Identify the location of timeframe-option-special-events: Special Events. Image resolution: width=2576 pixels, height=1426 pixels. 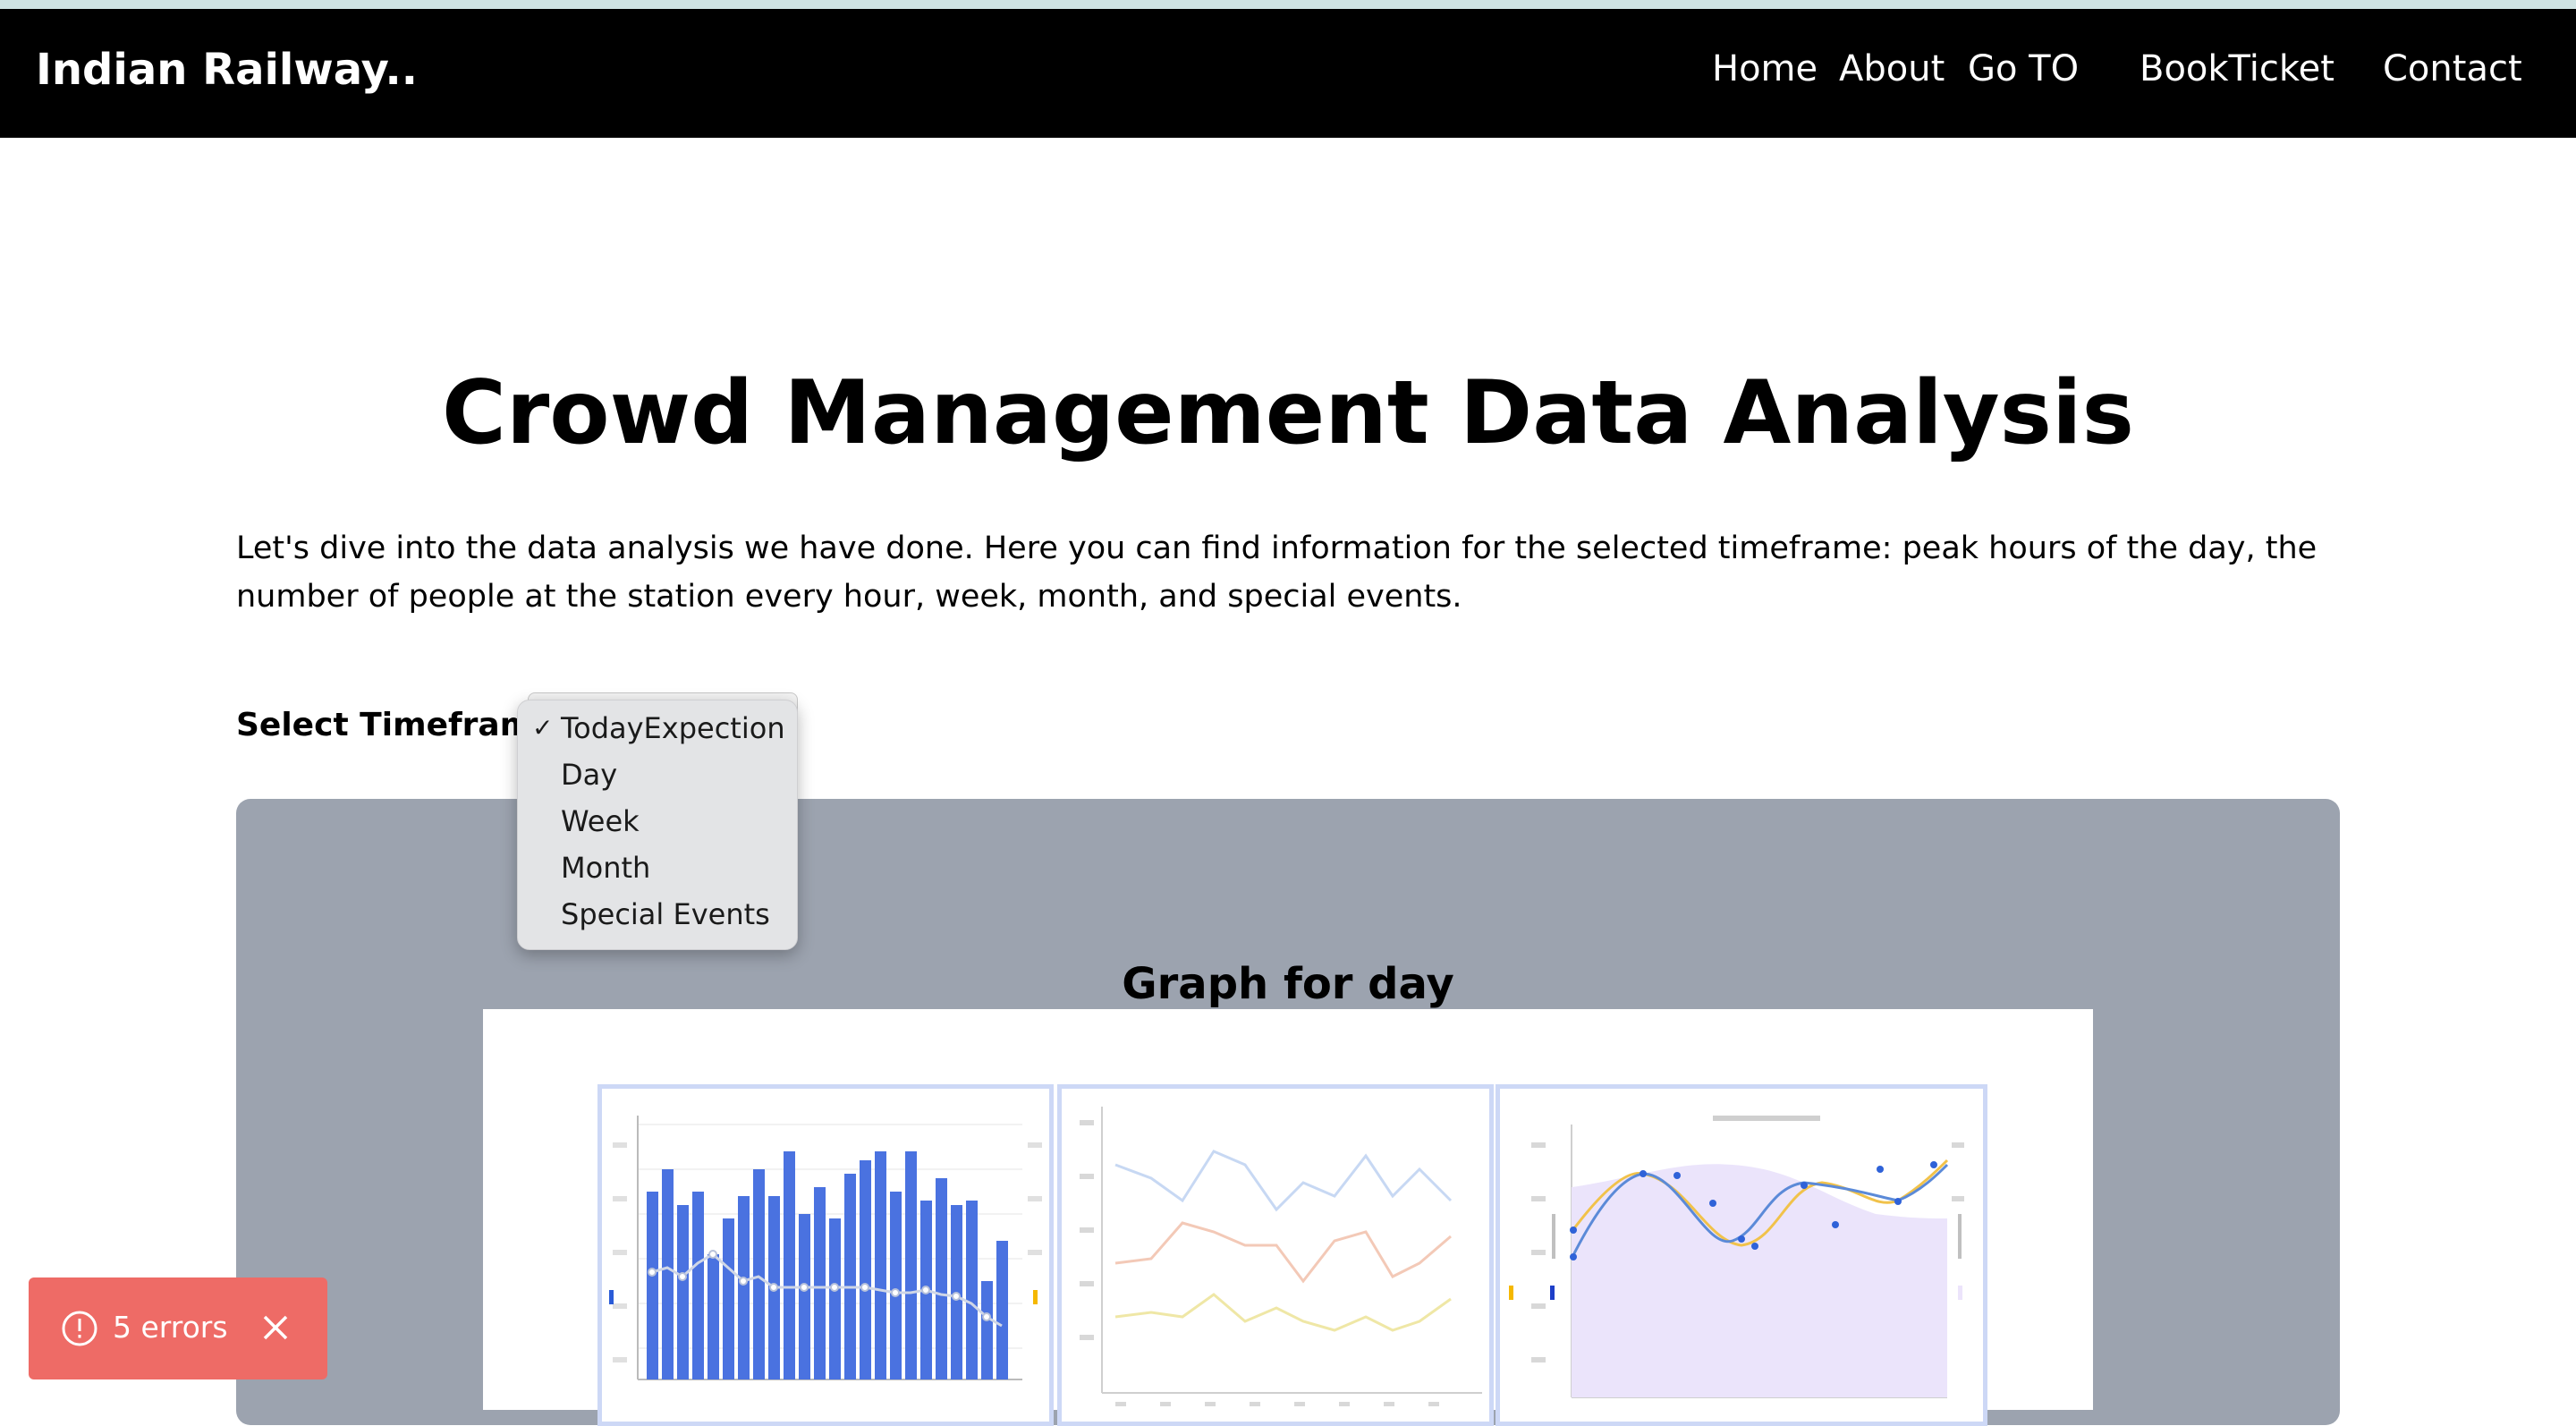
(665, 914).